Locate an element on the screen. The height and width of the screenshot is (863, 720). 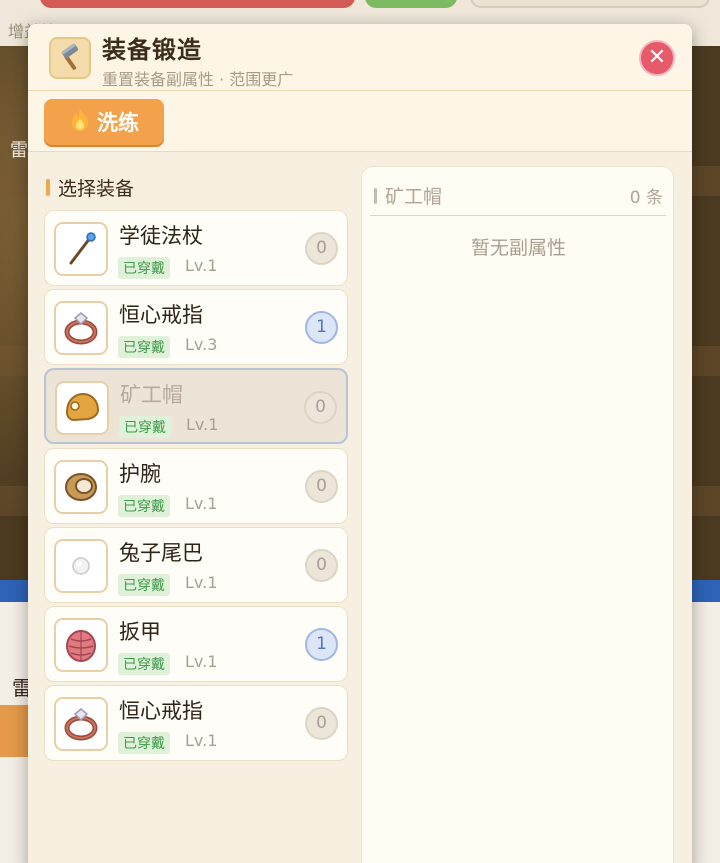
substat-panel-title: 矿工帽 is located at coordinates (408, 195).